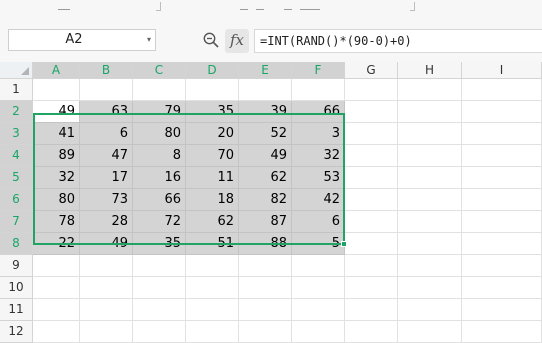 This screenshot has width=542, height=343. What do you see at coordinates (16, 222) in the screenshot?
I see `row-header-7: 7` at bounding box center [16, 222].